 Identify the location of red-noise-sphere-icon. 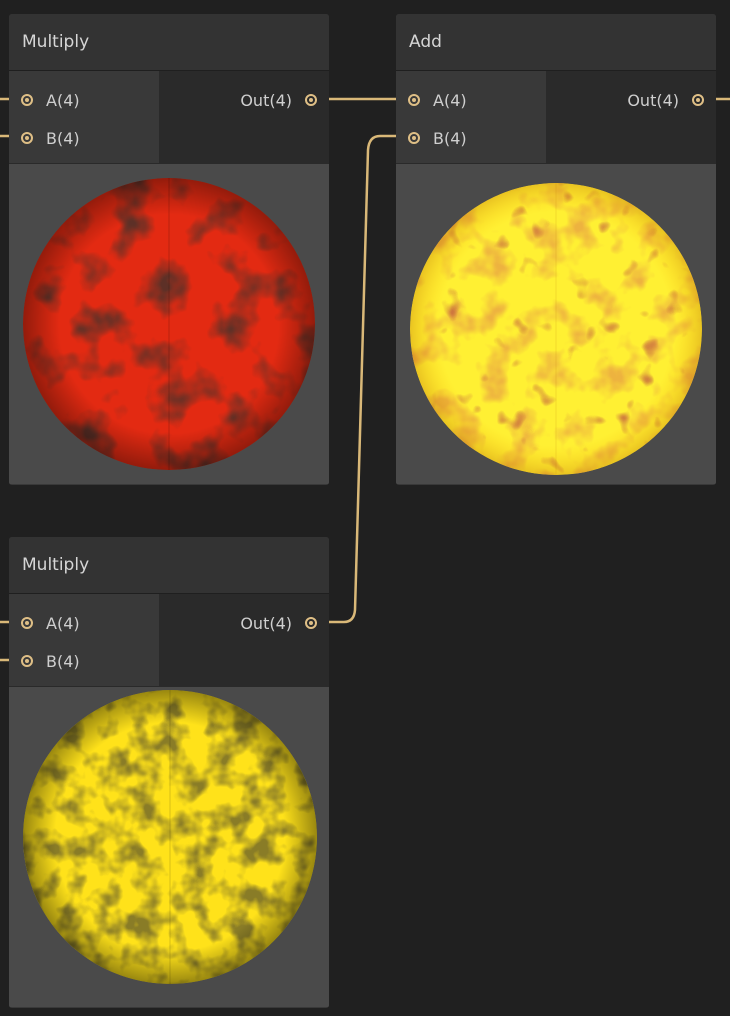
(169, 324).